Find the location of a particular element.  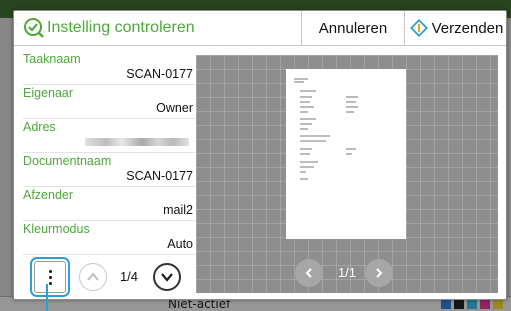

field-label: Documentnaam is located at coordinates (67, 161).